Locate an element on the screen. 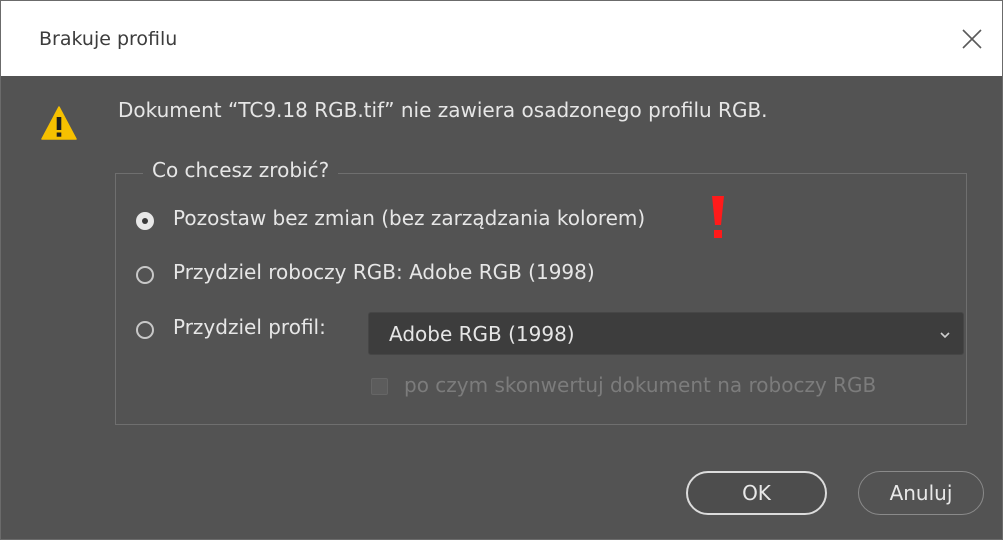  close-button is located at coordinates (972, 39).